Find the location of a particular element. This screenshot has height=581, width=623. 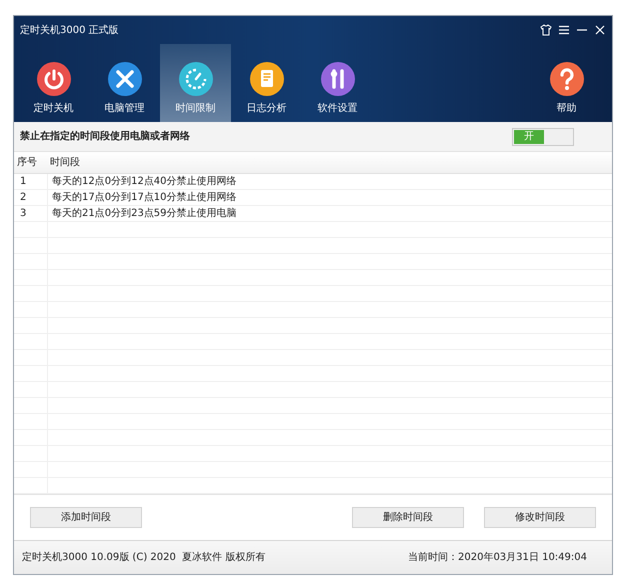

nav-tab: 软件设置 is located at coordinates (337, 83).